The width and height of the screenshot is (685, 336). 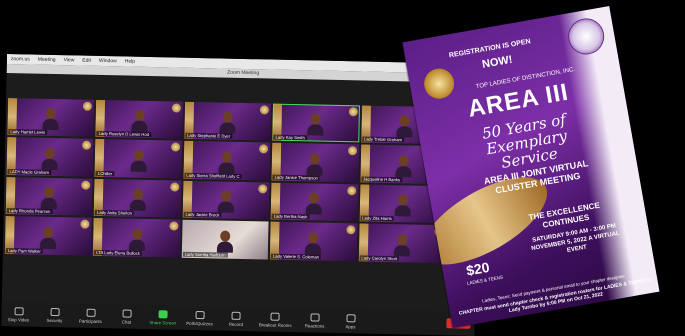 I want to click on participant-name: LTA Lady Elena Bullock, so click(x=118, y=252).